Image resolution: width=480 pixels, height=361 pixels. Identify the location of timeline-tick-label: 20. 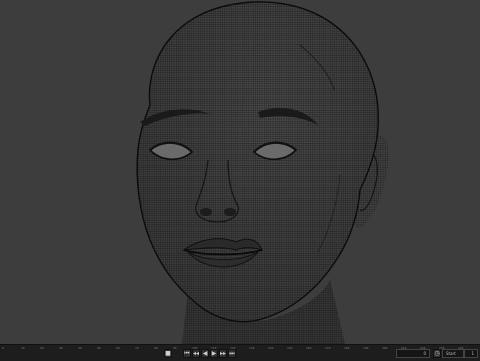
(42, 348).